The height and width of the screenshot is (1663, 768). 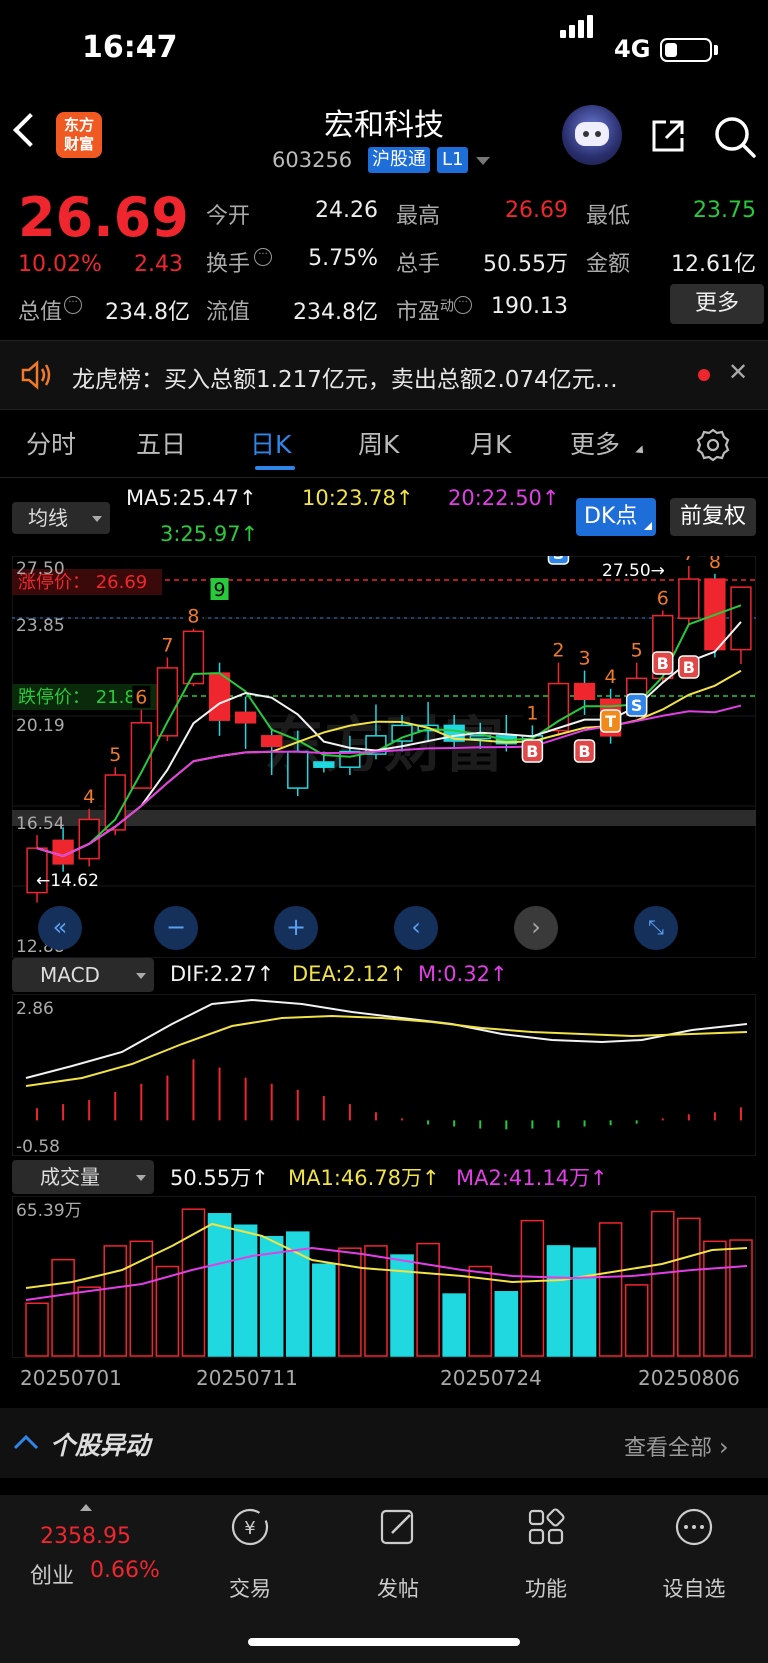 What do you see at coordinates (637, 651) in the screenshot?
I see `count-label: 5` at bounding box center [637, 651].